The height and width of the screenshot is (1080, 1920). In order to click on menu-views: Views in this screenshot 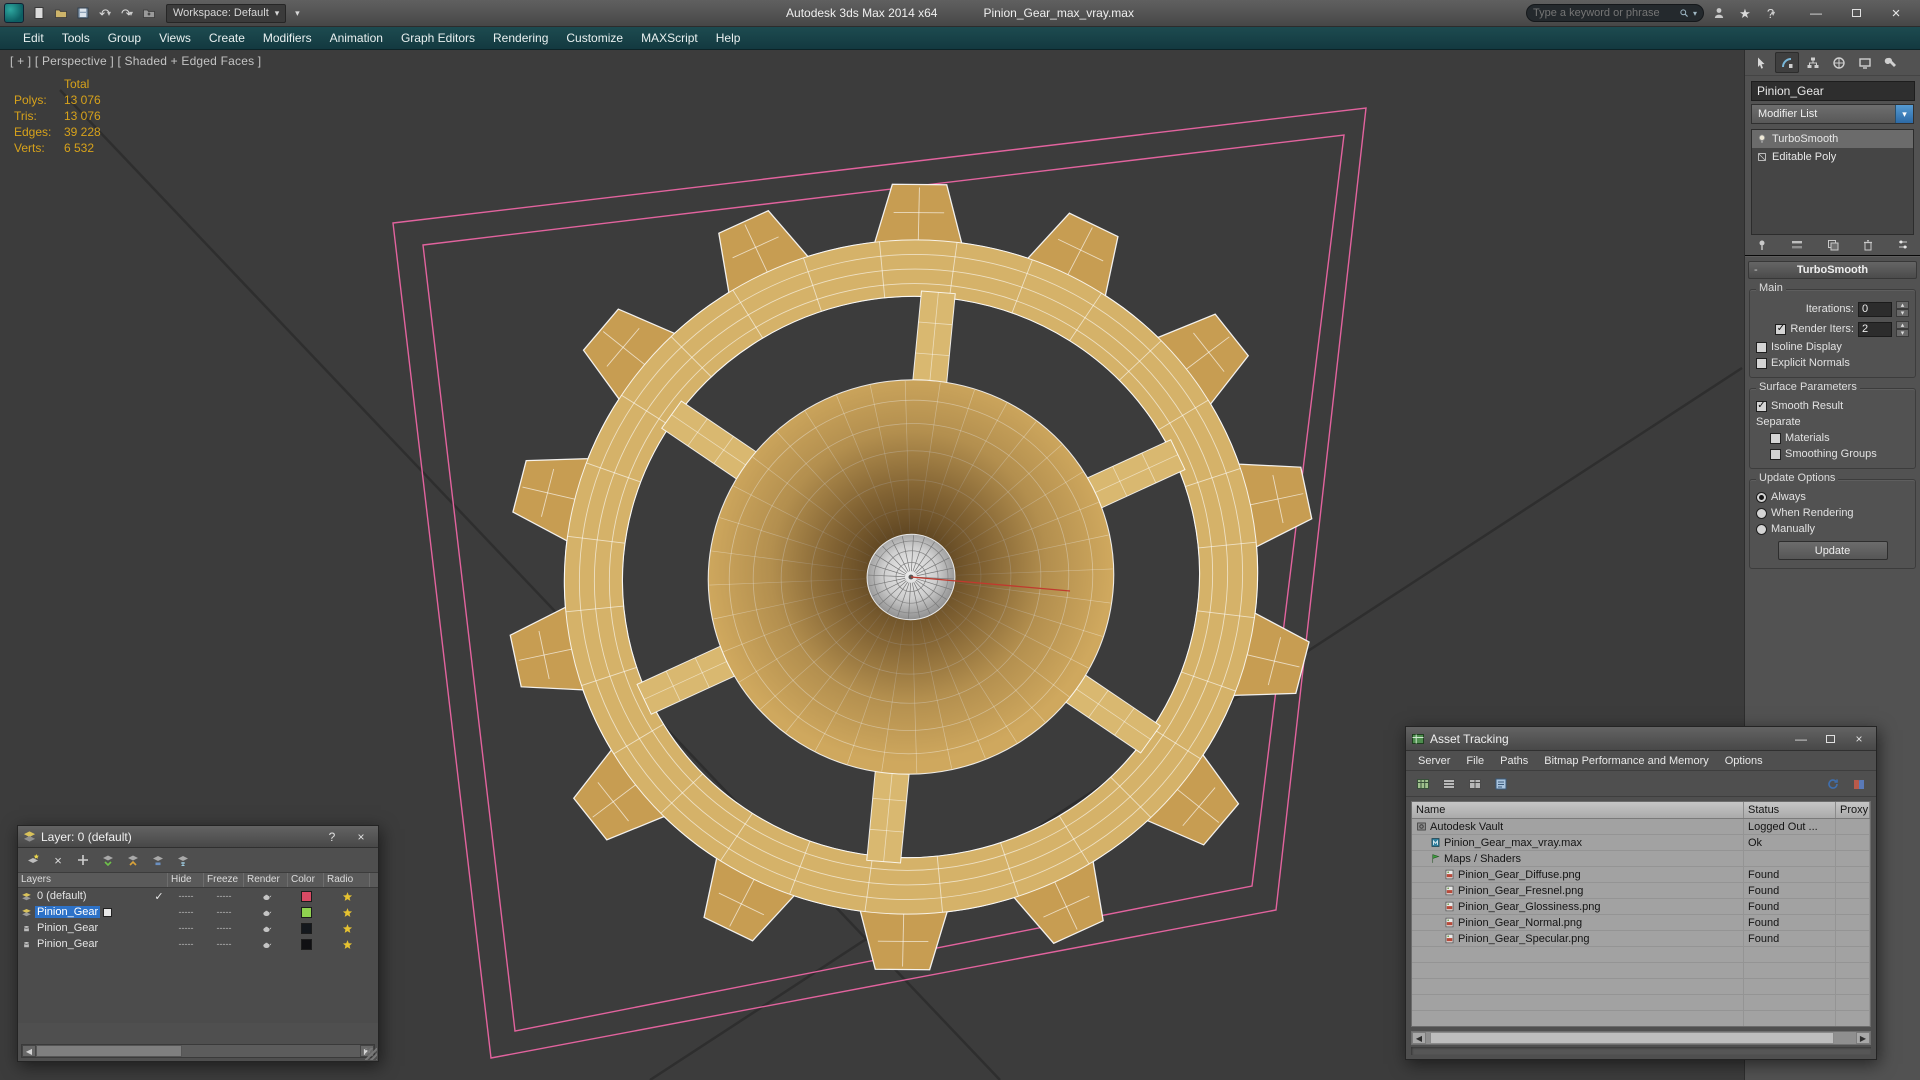, I will do `click(175, 38)`.